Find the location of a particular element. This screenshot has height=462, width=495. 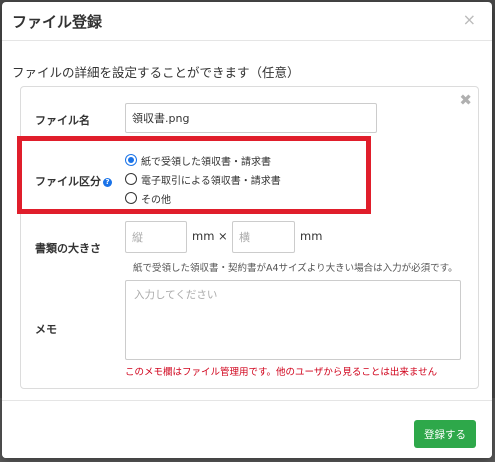

close-icon: × is located at coordinates (469, 19).